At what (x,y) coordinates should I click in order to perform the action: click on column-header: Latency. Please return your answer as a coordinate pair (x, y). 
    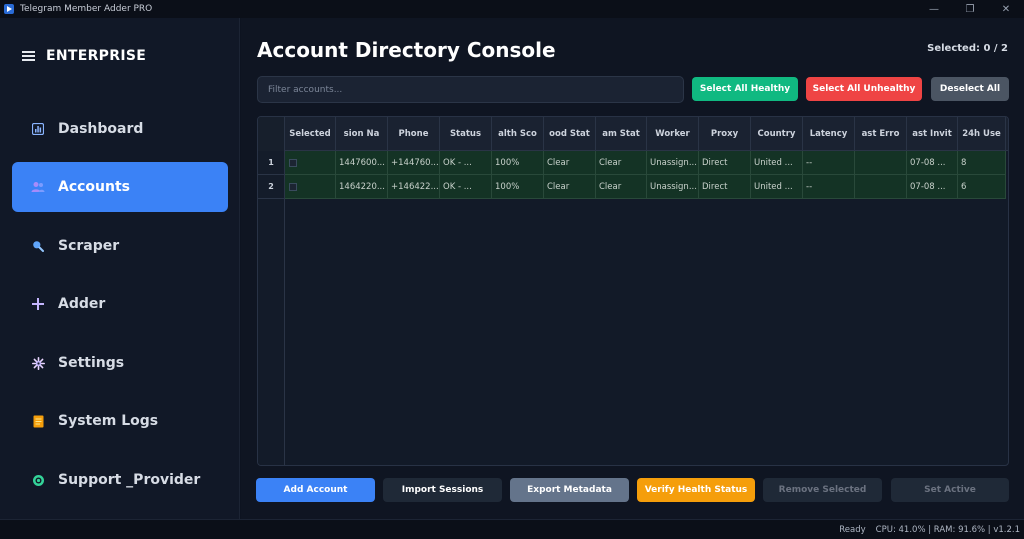
    Looking at the image, I should click on (829, 134).